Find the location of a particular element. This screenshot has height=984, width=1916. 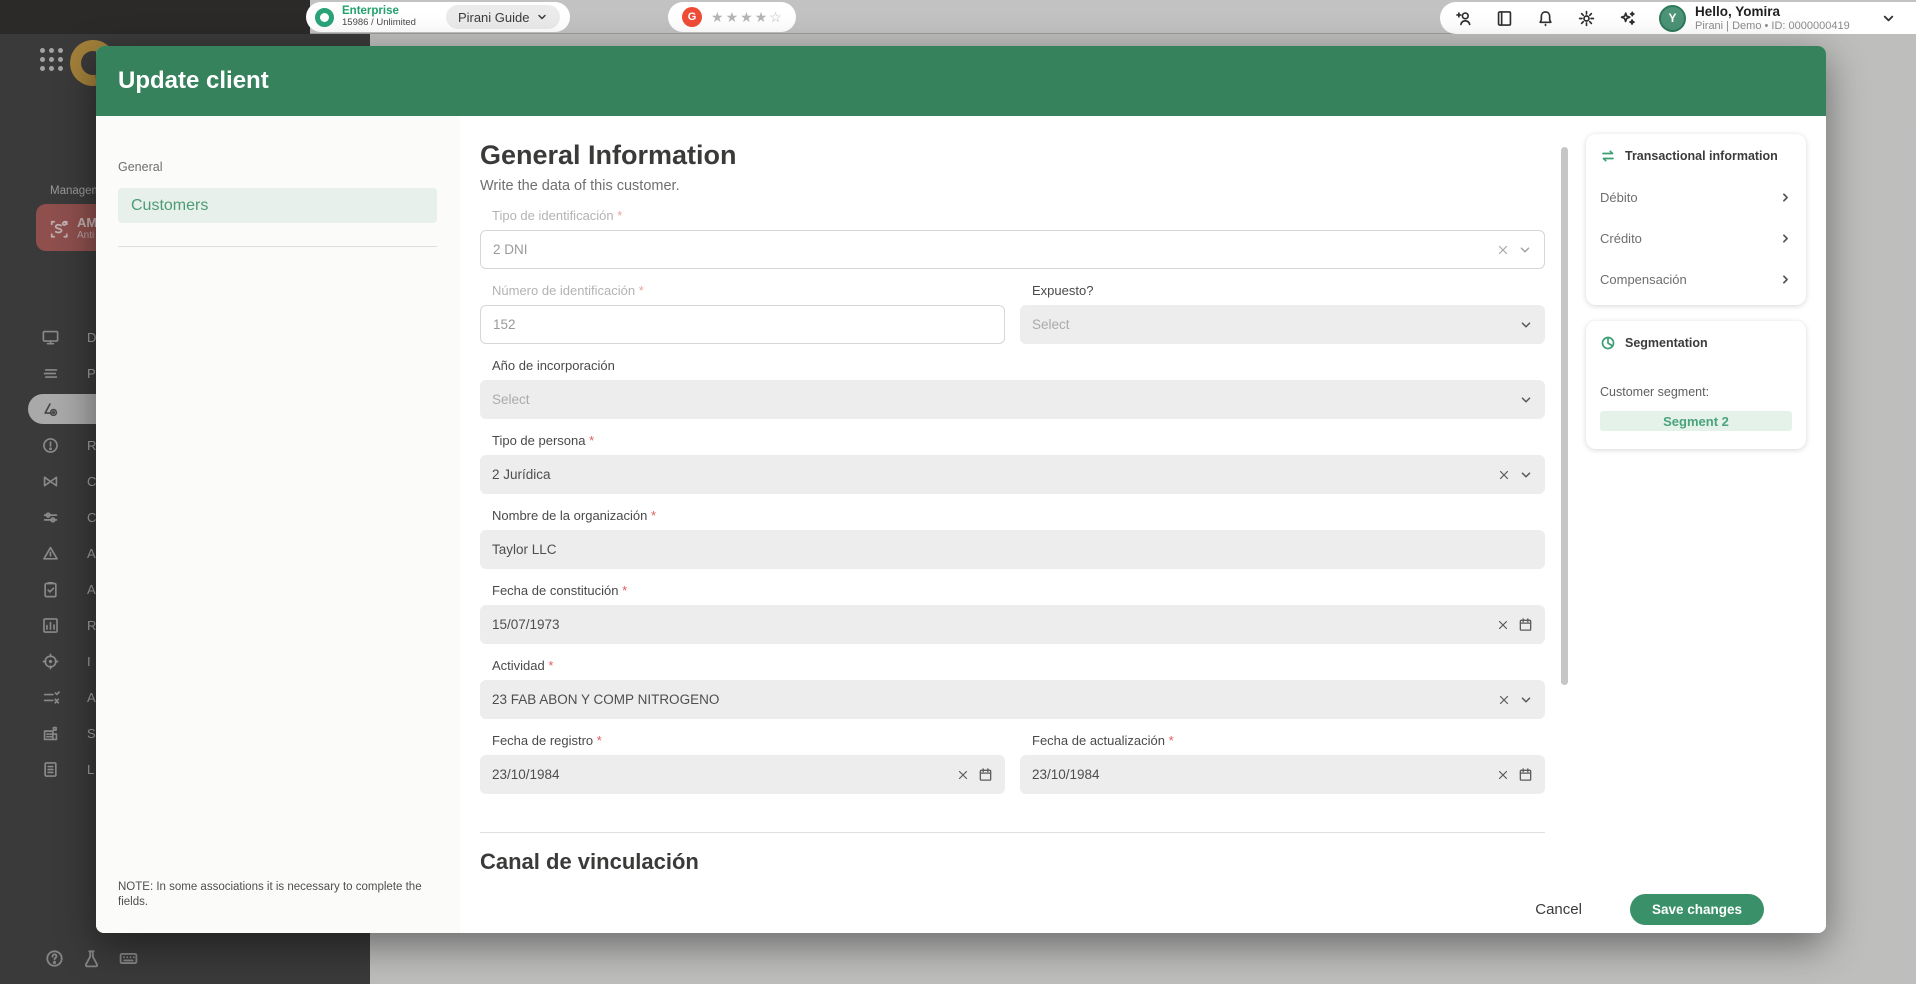

avatar: Y is located at coordinates (1672, 18).